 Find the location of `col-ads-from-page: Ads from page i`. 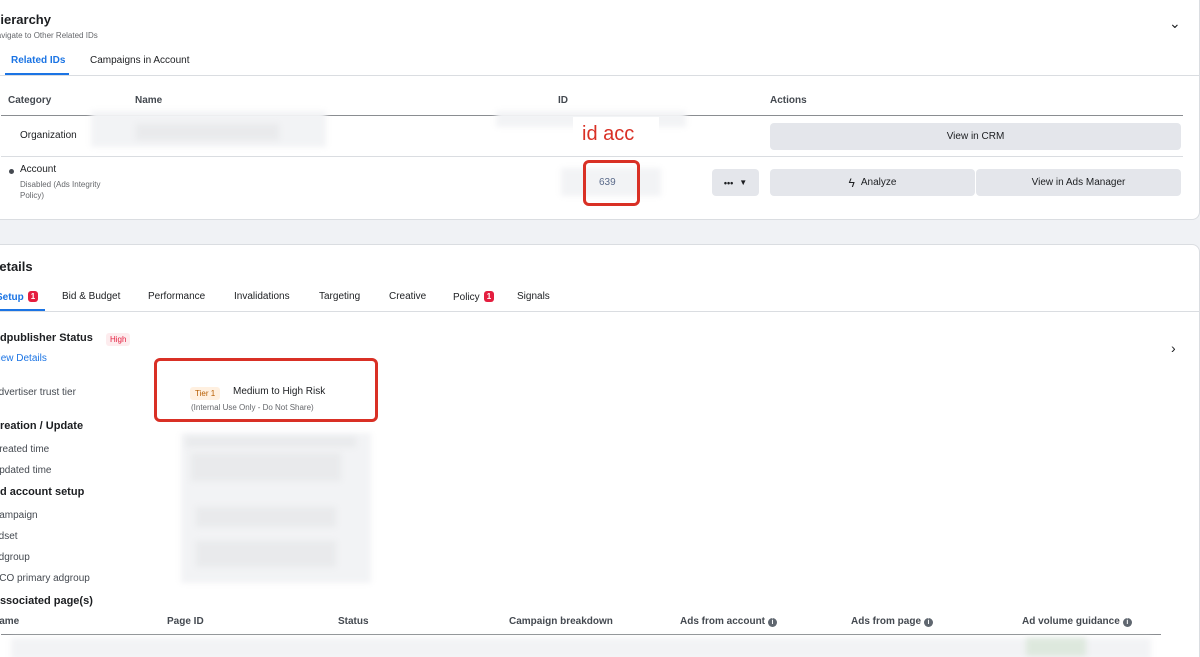

col-ads-from-page: Ads from page i is located at coordinates (892, 621).